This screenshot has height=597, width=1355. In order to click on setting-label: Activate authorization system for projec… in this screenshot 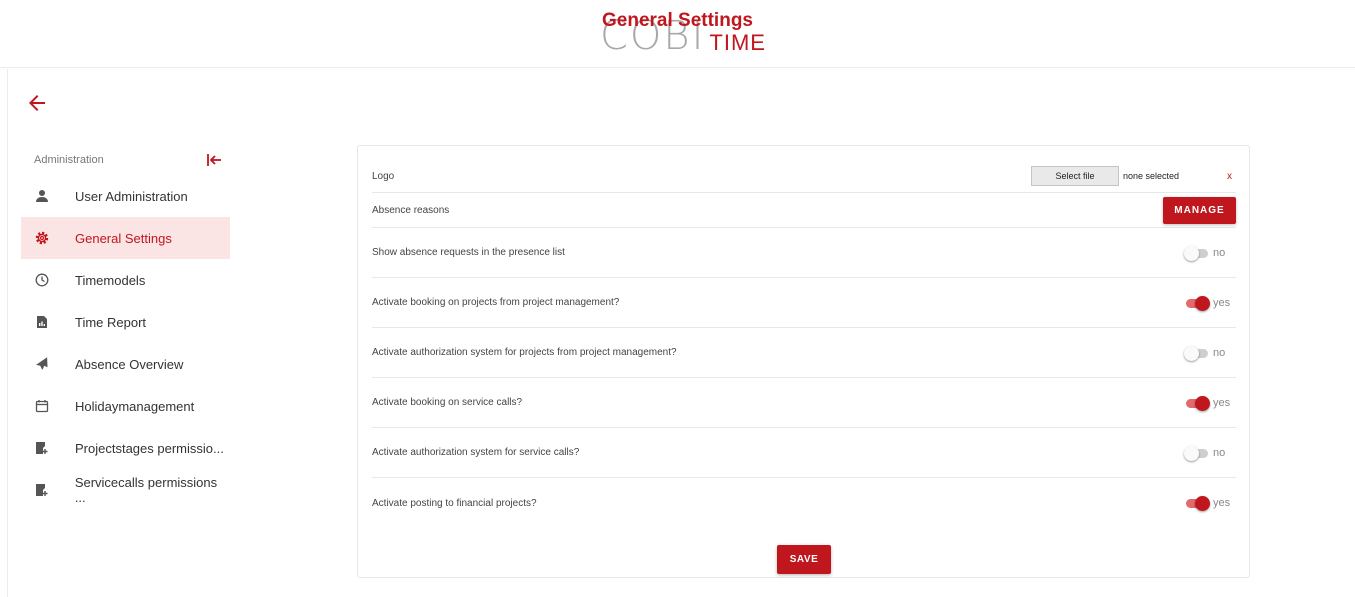, I will do `click(524, 352)`.